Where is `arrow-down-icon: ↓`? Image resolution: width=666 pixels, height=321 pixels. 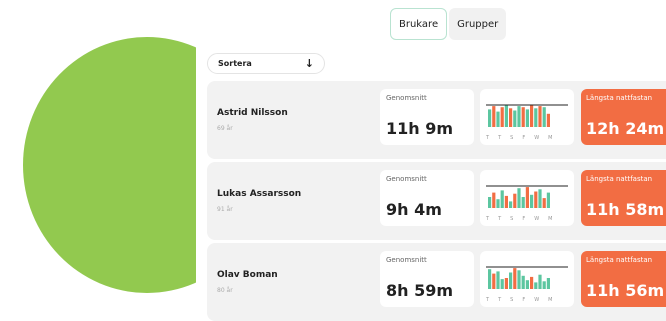
arrow-down-icon: ↓ is located at coordinates (309, 63).